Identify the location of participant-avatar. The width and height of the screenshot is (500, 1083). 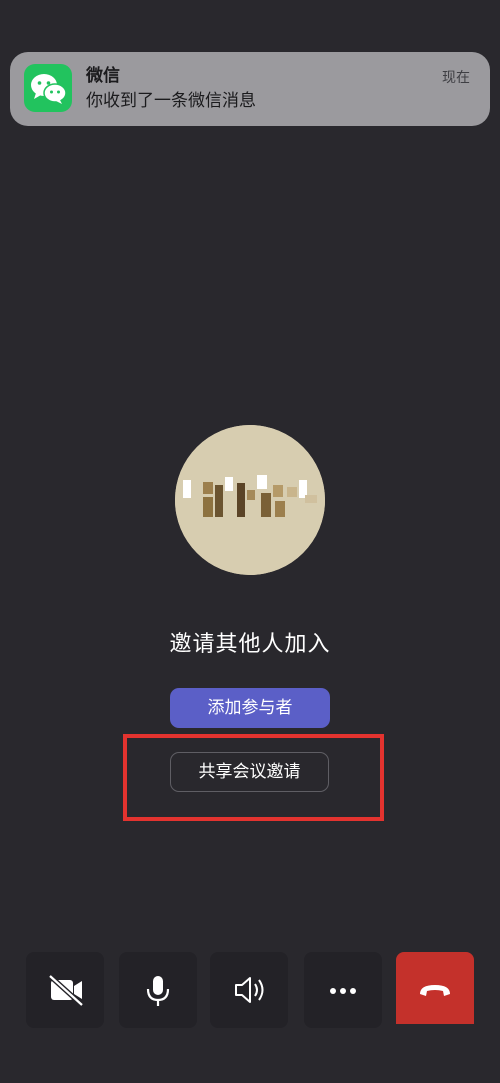
(250, 500).